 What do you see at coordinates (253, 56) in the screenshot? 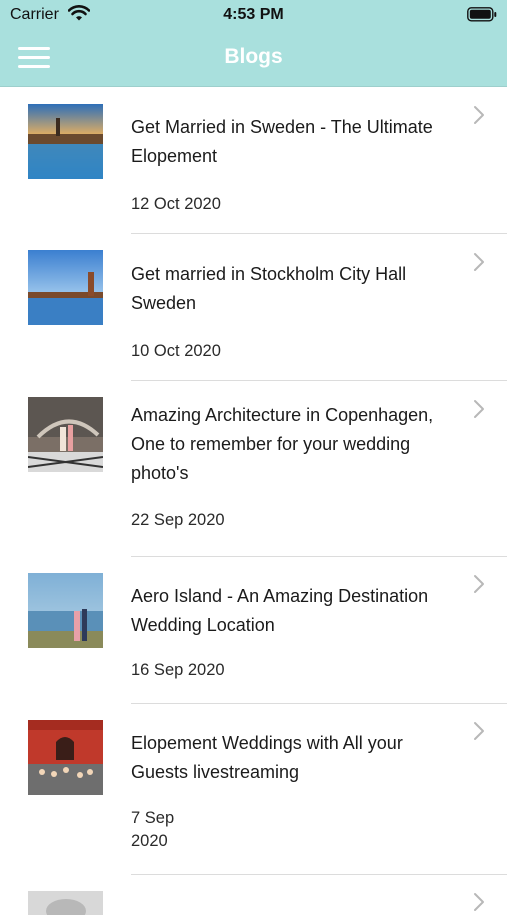
I see `page-title: Blogs` at bounding box center [253, 56].